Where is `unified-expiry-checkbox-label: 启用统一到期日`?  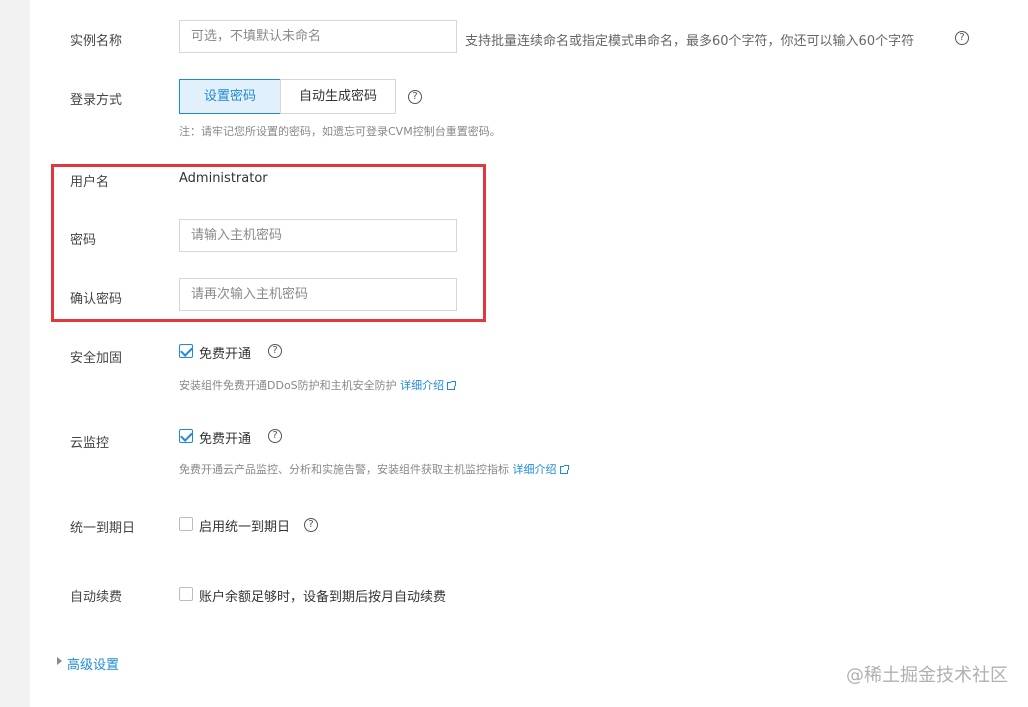 unified-expiry-checkbox-label: 启用统一到期日 is located at coordinates (244, 525).